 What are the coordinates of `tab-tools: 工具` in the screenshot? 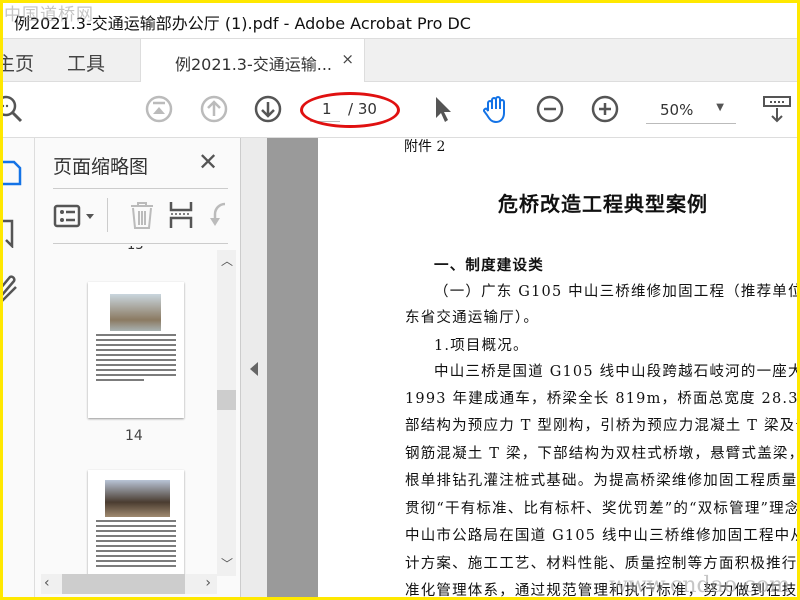 It's located at (86, 62).